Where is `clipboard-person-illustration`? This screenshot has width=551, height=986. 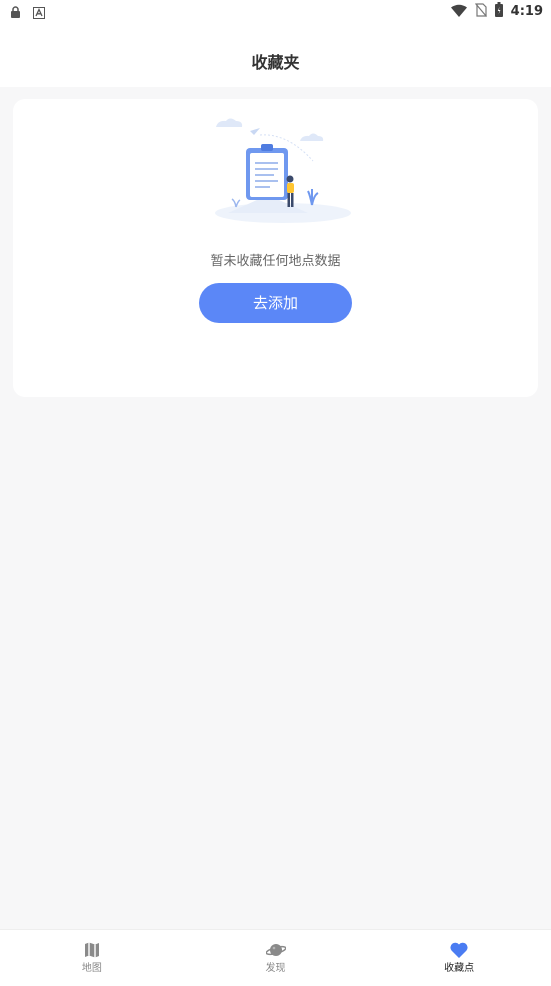 clipboard-person-illustration is located at coordinates (283, 169).